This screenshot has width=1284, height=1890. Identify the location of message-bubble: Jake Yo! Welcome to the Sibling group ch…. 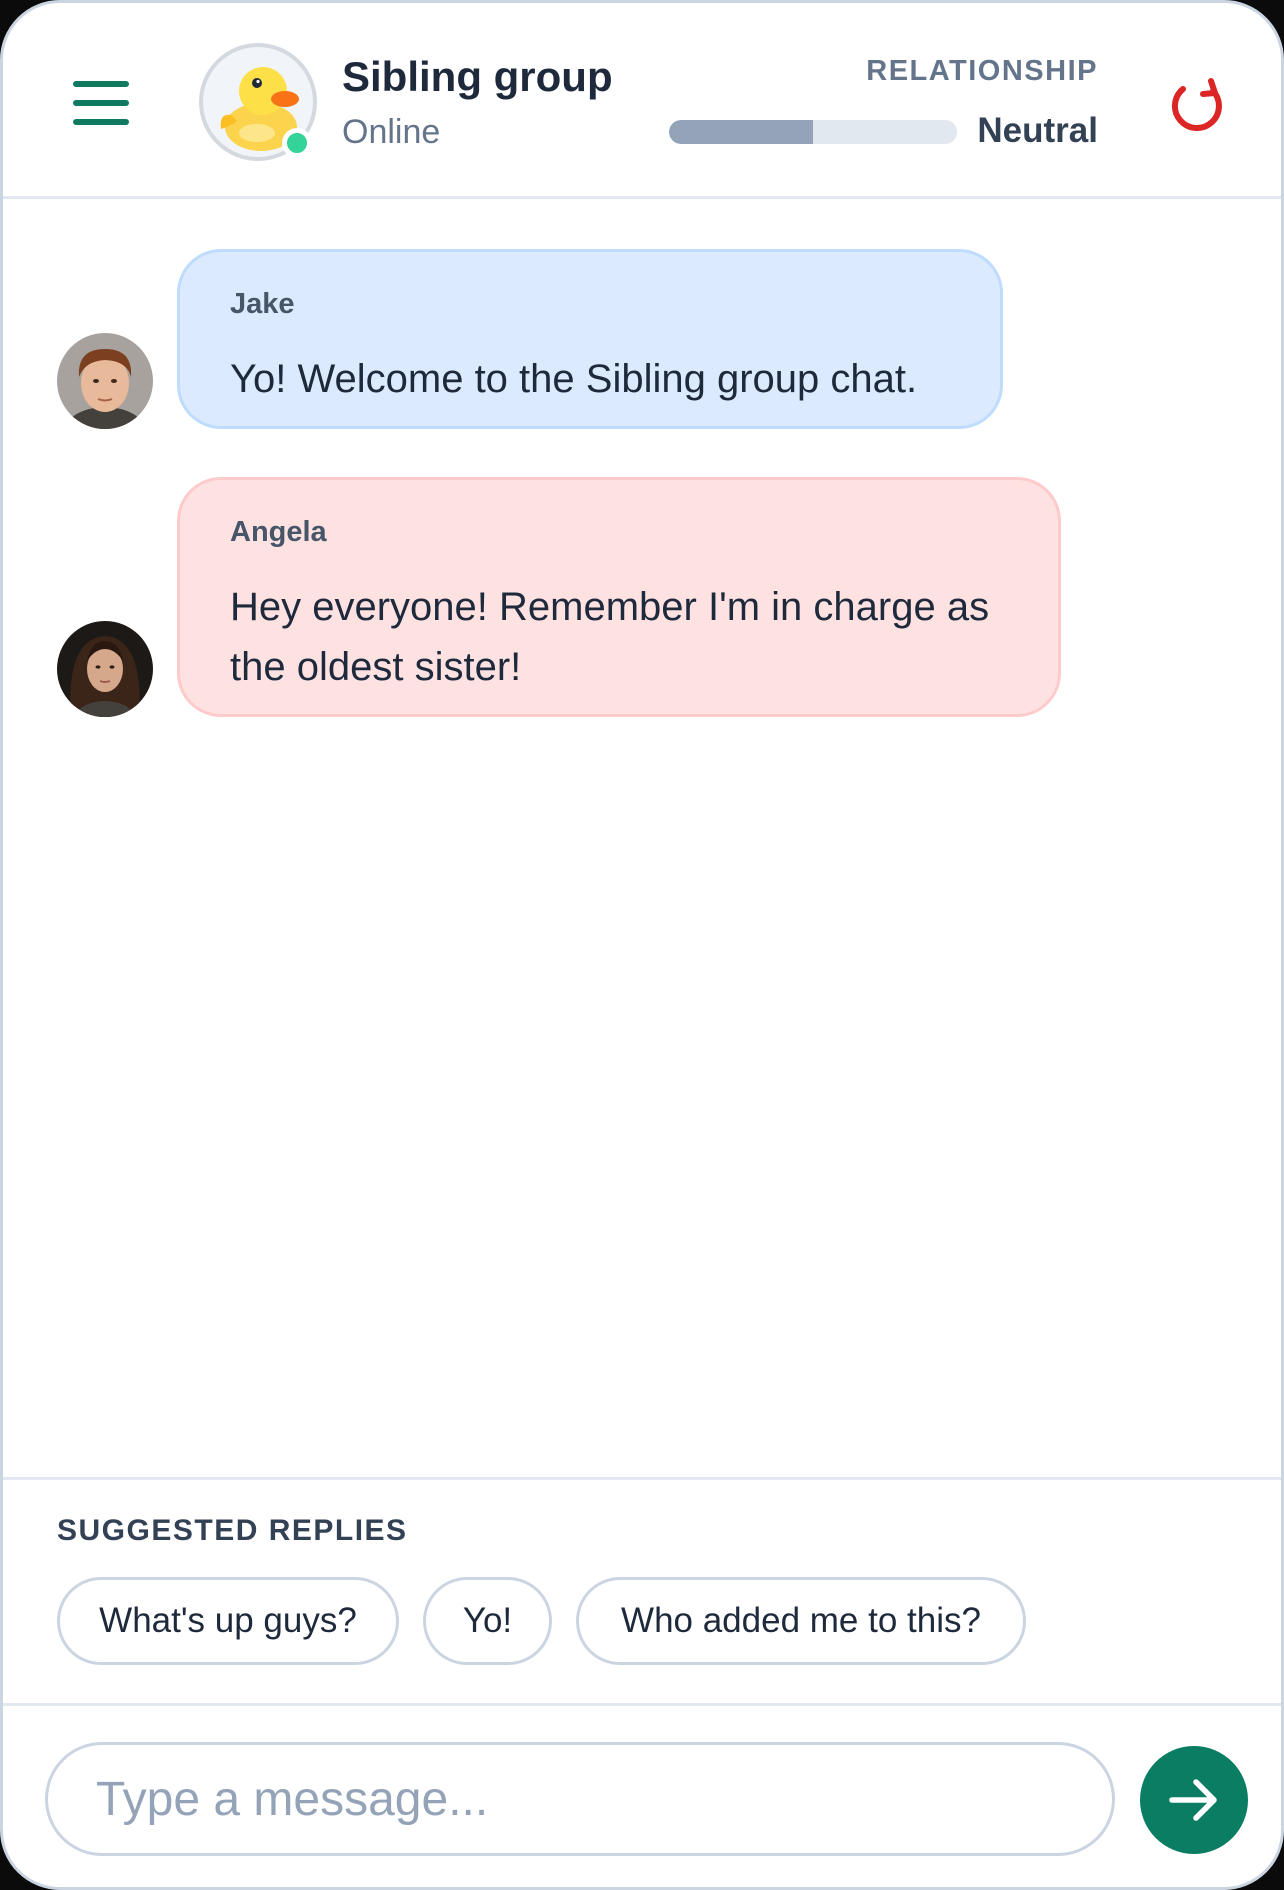
(590, 339).